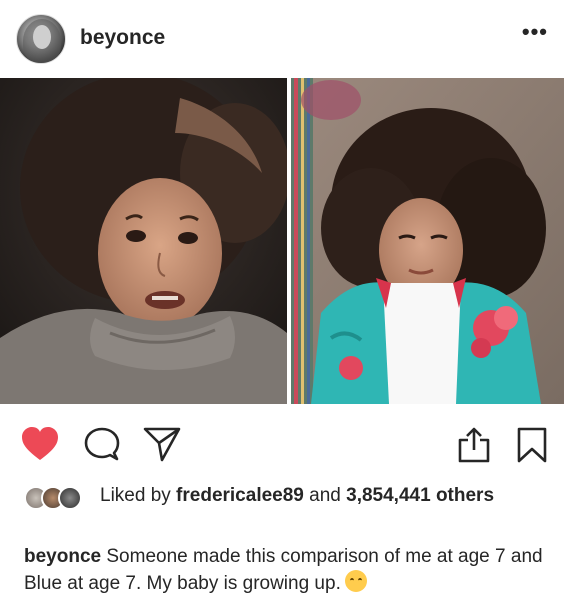 The width and height of the screenshot is (564, 600). I want to click on bookmark-icon, so click(532, 445).